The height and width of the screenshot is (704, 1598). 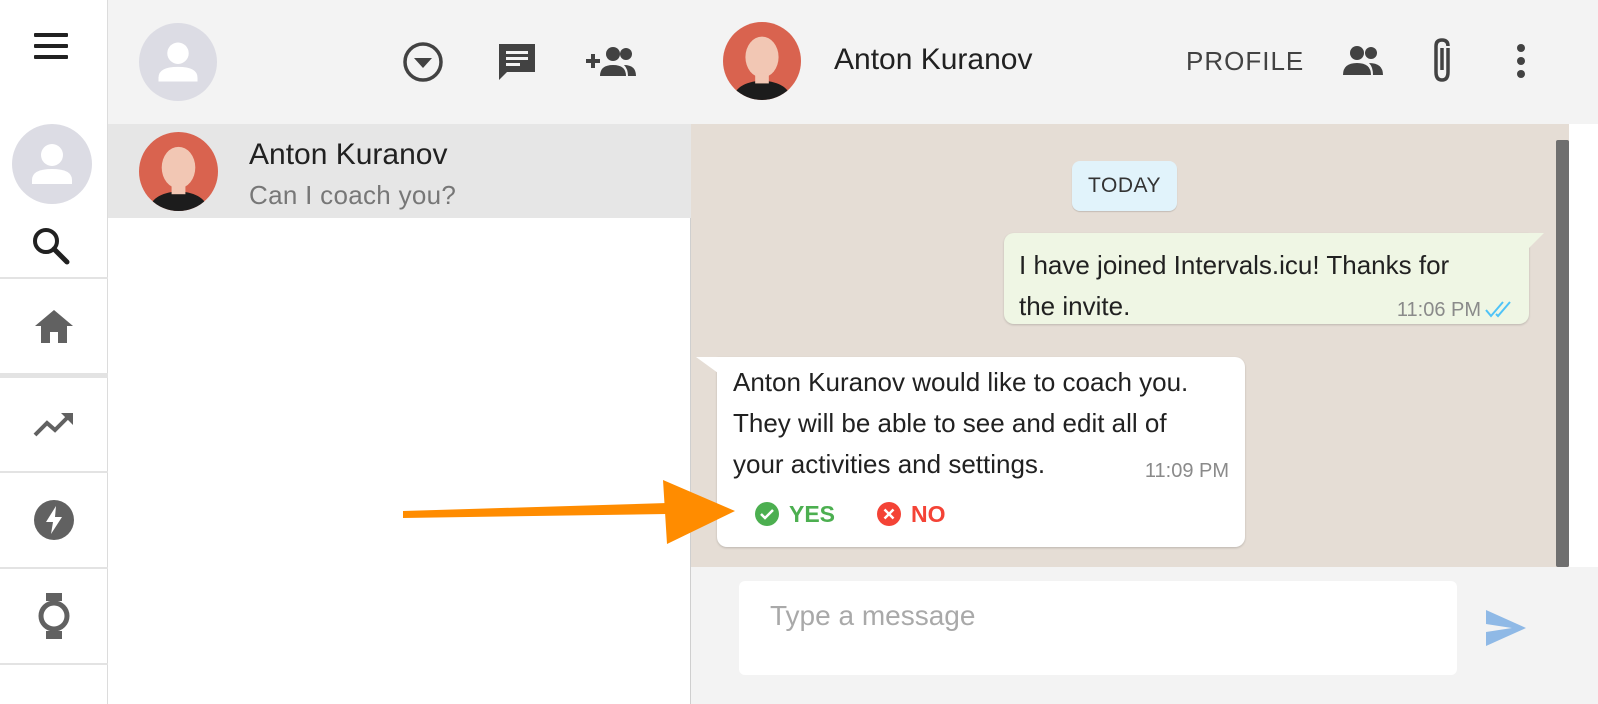 I want to click on chat-list-item: Anton Kuranov Can I coach you?, so click(x=399, y=171).